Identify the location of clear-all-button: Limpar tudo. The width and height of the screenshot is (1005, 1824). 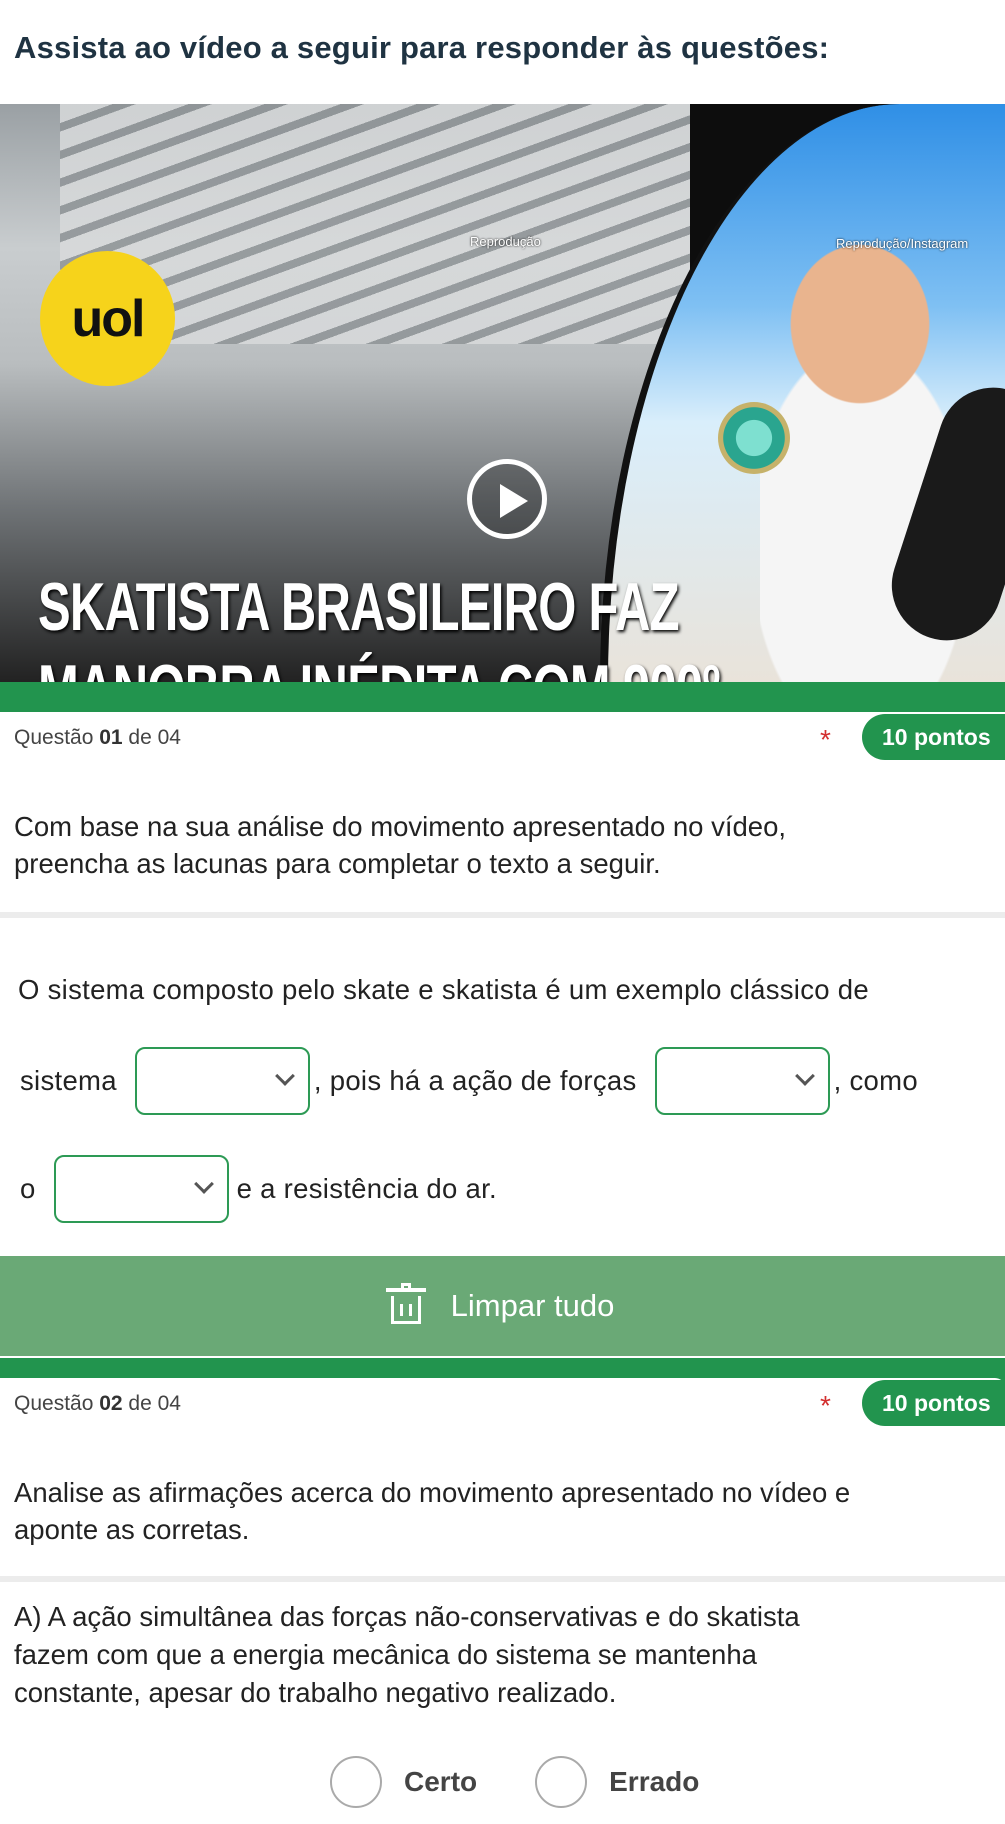
(502, 1306).